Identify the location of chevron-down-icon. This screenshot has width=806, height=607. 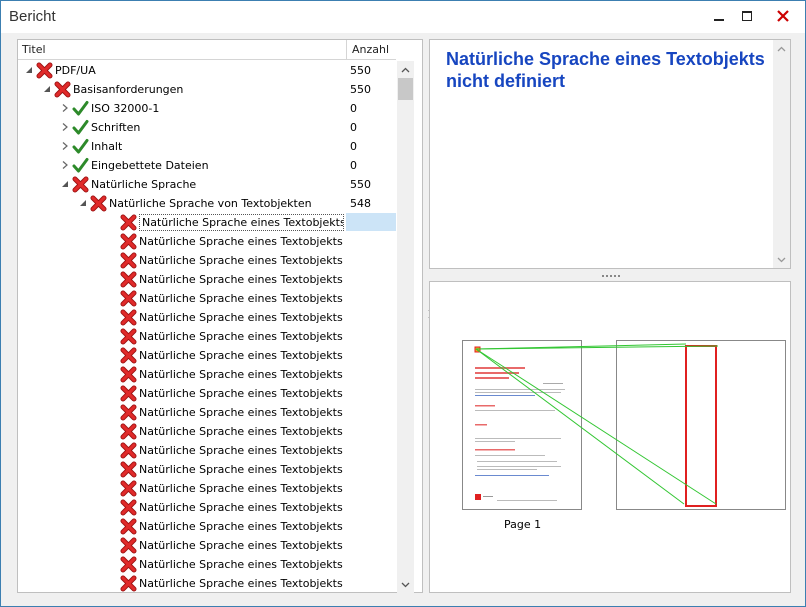
(781, 259).